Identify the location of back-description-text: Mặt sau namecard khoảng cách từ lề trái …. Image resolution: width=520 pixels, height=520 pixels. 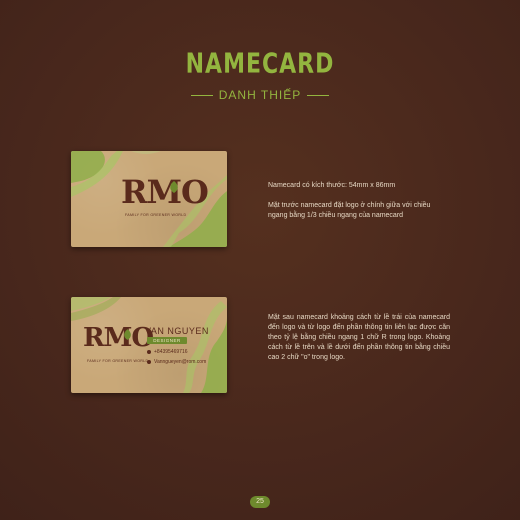
(359, 337).